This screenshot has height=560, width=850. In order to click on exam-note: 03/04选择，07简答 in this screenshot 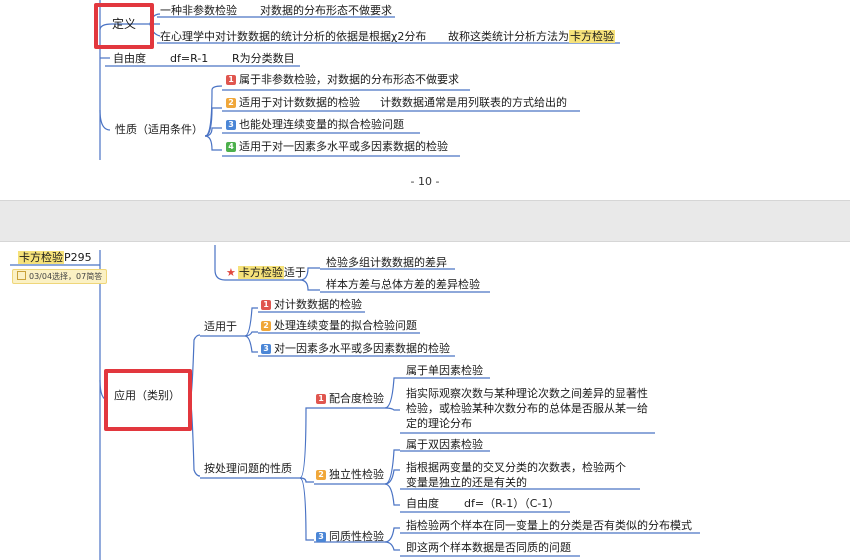, I will do `click(60, 276)`.